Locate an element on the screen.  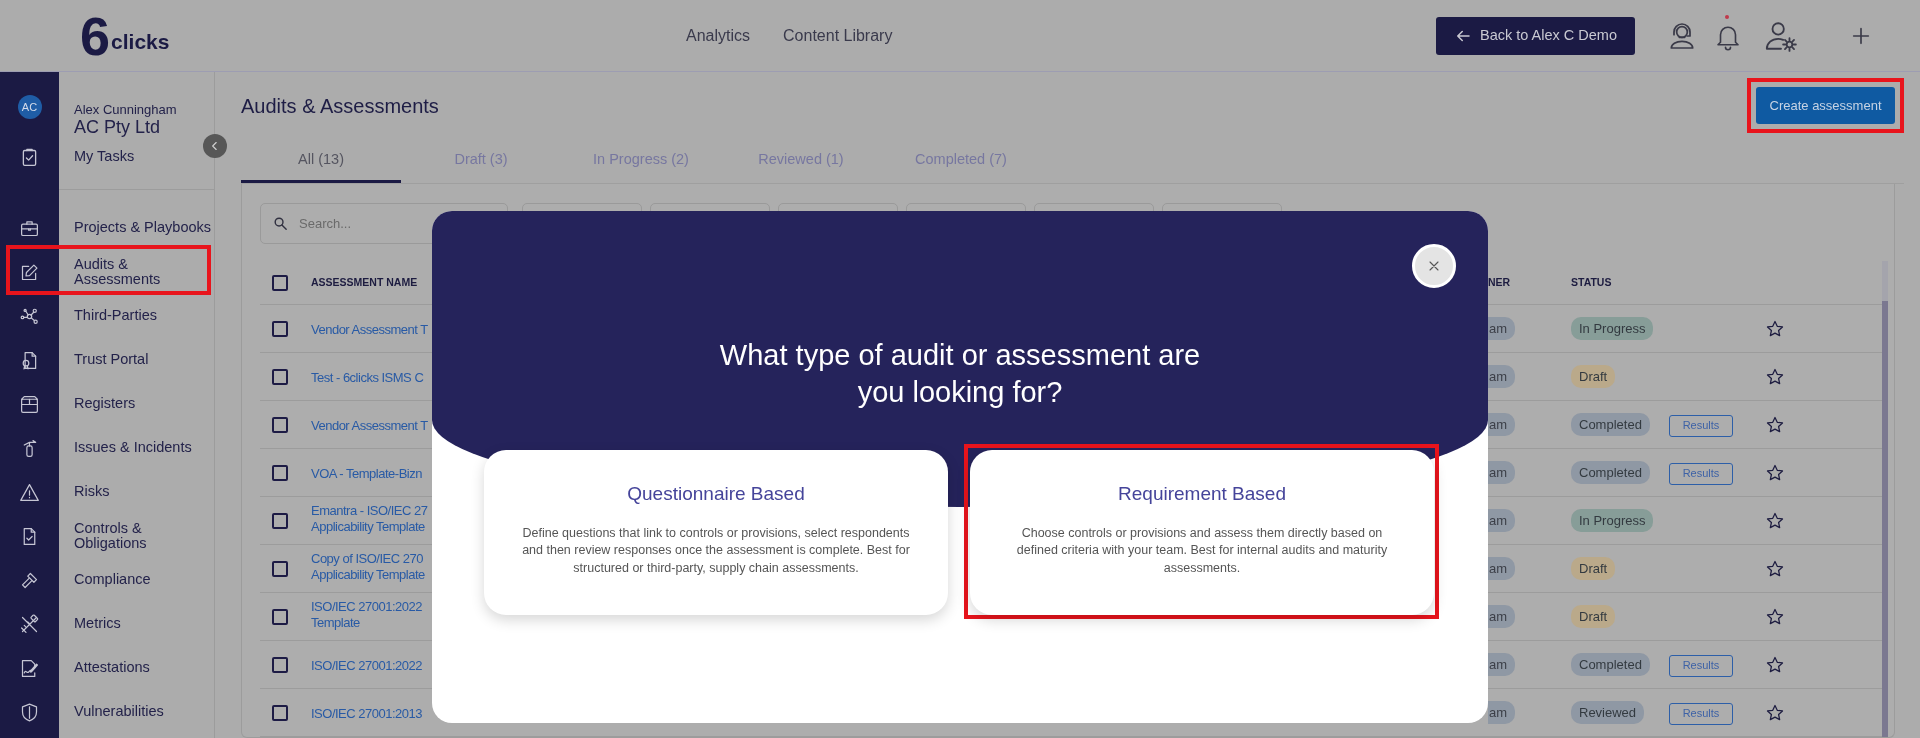
option-card: Requirement Based Choose controls or provisions and assess them directly based on defined criteria with your team. Best for internal audits and maturity assessments. is located at coordinates (1202, 532).